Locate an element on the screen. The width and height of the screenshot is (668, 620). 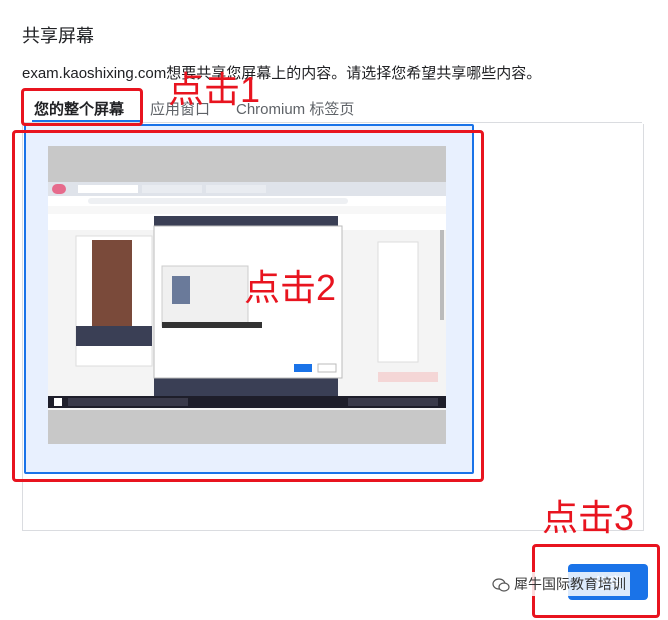
wechat-icon is located at coordinates (501, 585).